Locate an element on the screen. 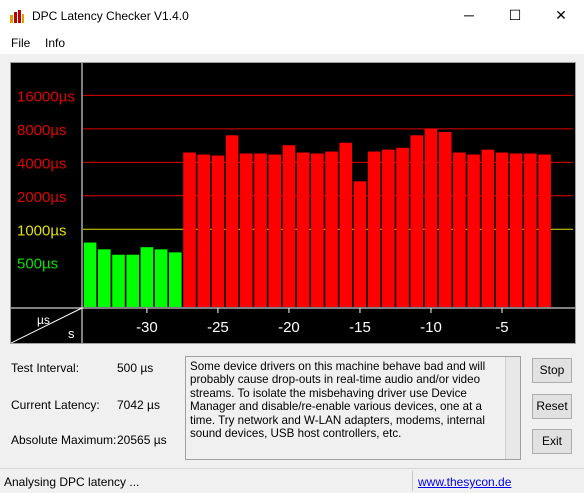  y-tick-label-3: 2000µs is located at coordinates (42, 197).